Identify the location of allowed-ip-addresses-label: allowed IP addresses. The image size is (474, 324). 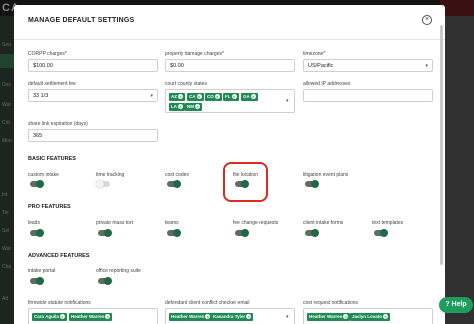
(327, 84).